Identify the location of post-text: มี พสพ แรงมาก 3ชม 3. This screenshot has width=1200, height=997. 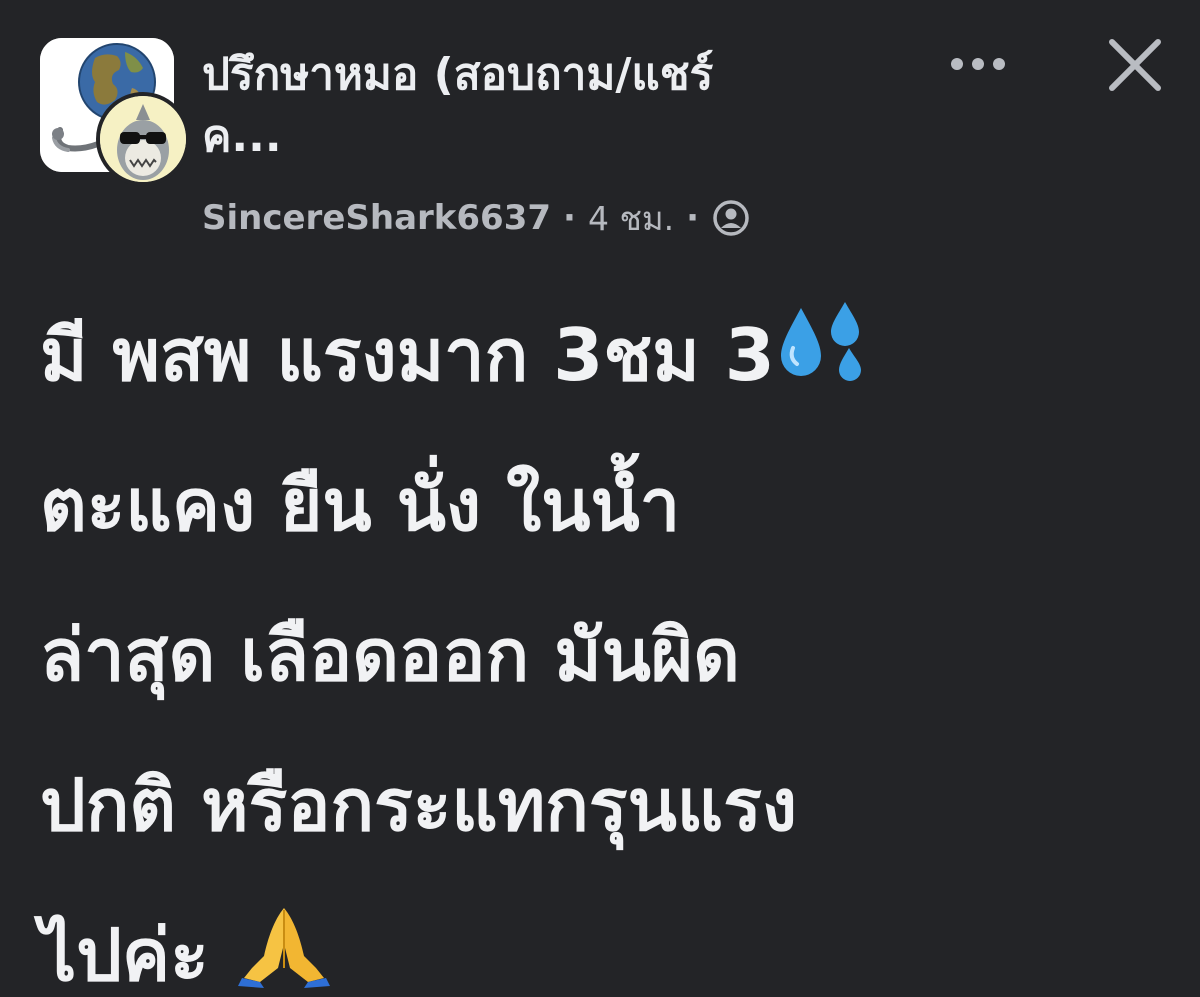
(407, 355).